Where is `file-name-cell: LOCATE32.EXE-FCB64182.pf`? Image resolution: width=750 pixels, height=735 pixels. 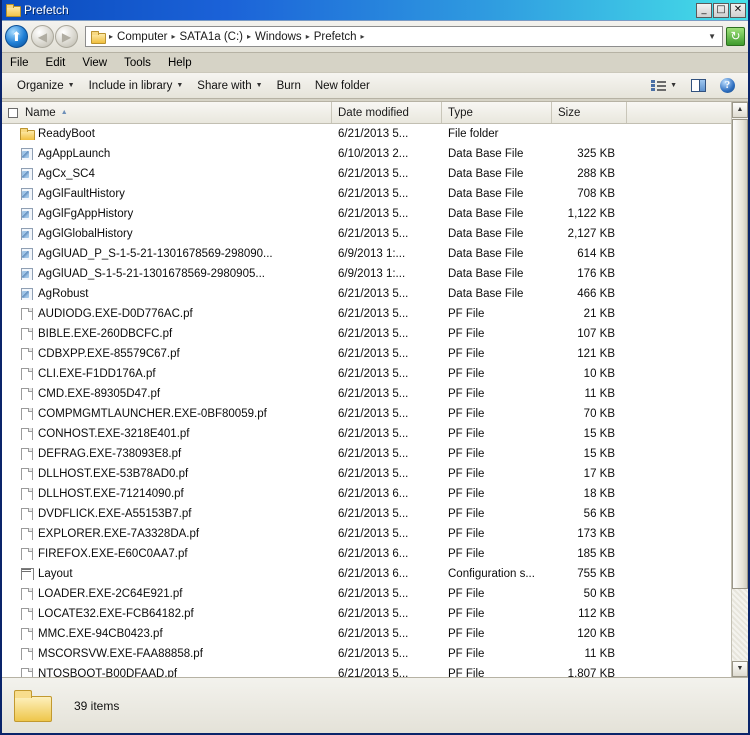
file-name-cell: LOCATE32.EXE-FCB64182.pf is located at coordinates (167, 614).